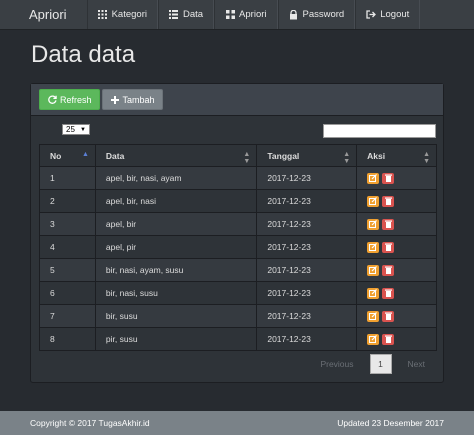 The width and height of the screenshot is (474, 435). I want to click on table-row: 2 apel, bir, nasi 2017-12-23, so click(238, 201).